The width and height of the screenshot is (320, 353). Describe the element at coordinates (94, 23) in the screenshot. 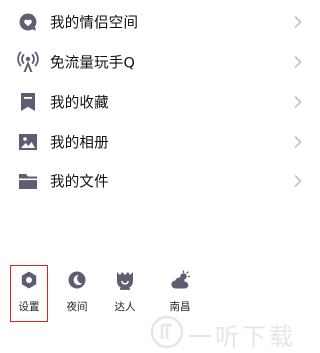

I see `menu-item-label: 我的情侣空间` at that location.